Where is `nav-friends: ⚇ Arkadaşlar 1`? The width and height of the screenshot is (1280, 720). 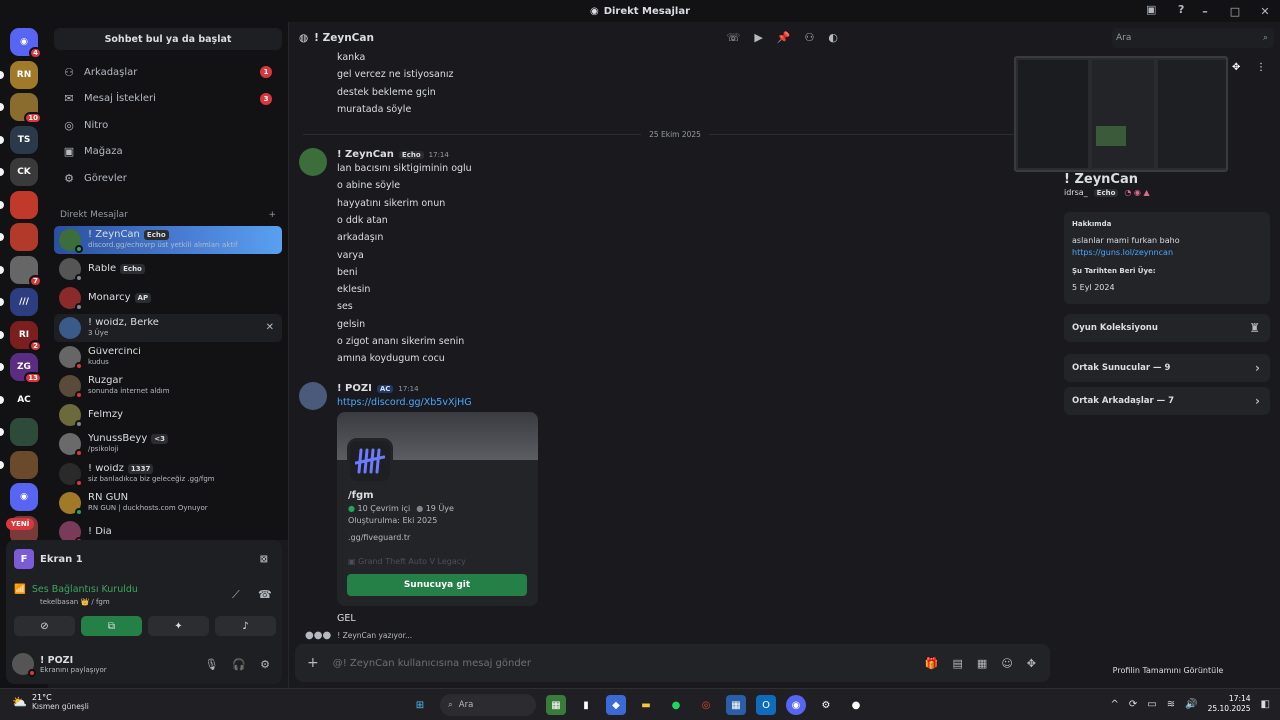 nav-friends: ⚇ Arkadaşlar 1 is located at coordinates (168, 72).